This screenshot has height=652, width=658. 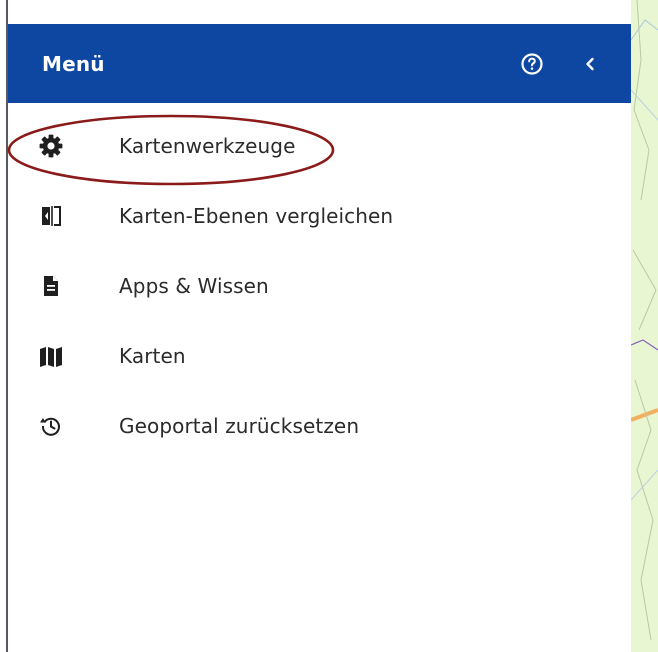 I want to click on help-circle-icon, so click(x=532, y=63).